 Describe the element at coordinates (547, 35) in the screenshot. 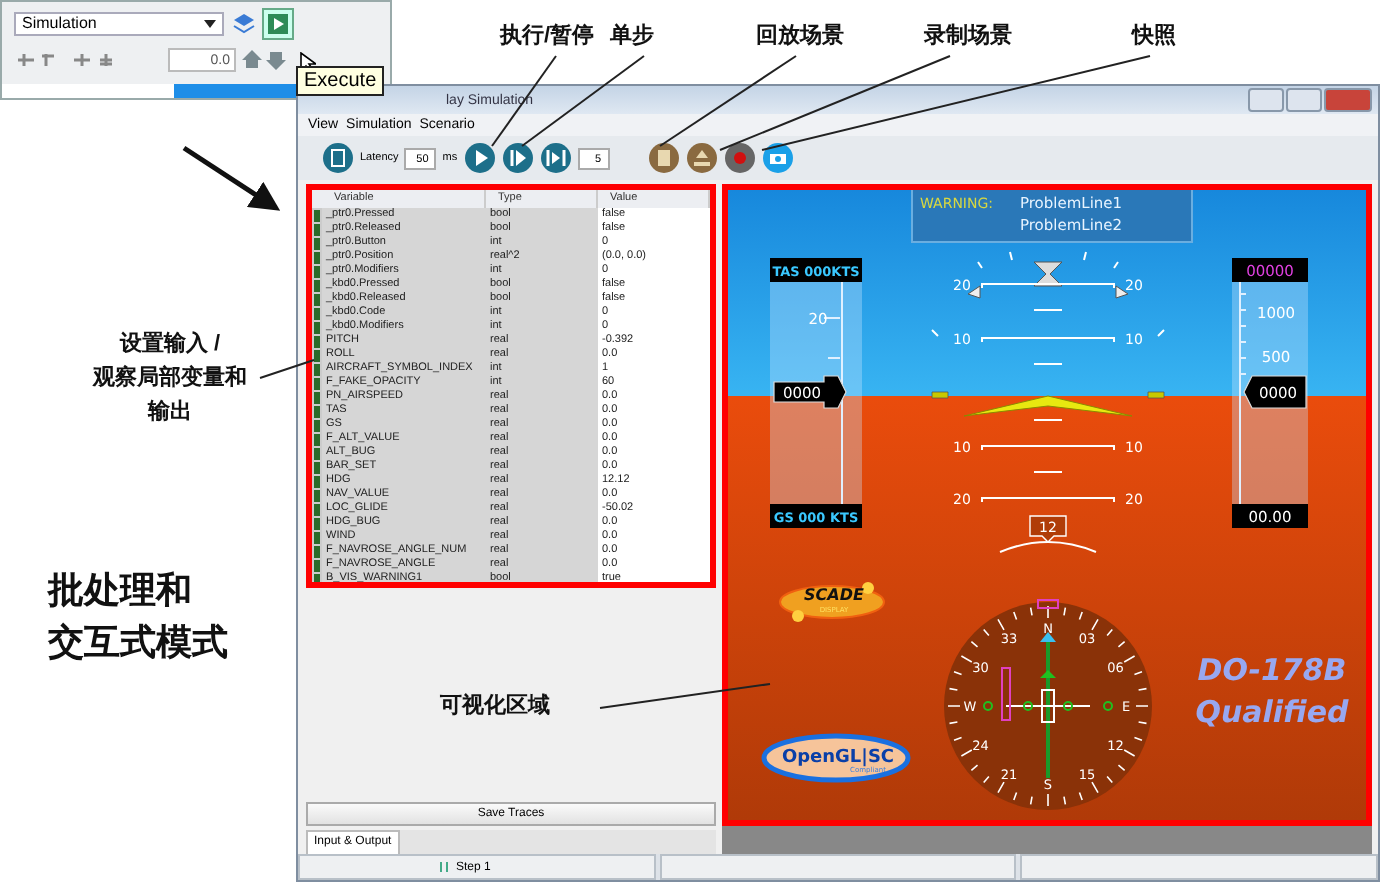

I see `annotation-label: 执行/暂停` at that location.